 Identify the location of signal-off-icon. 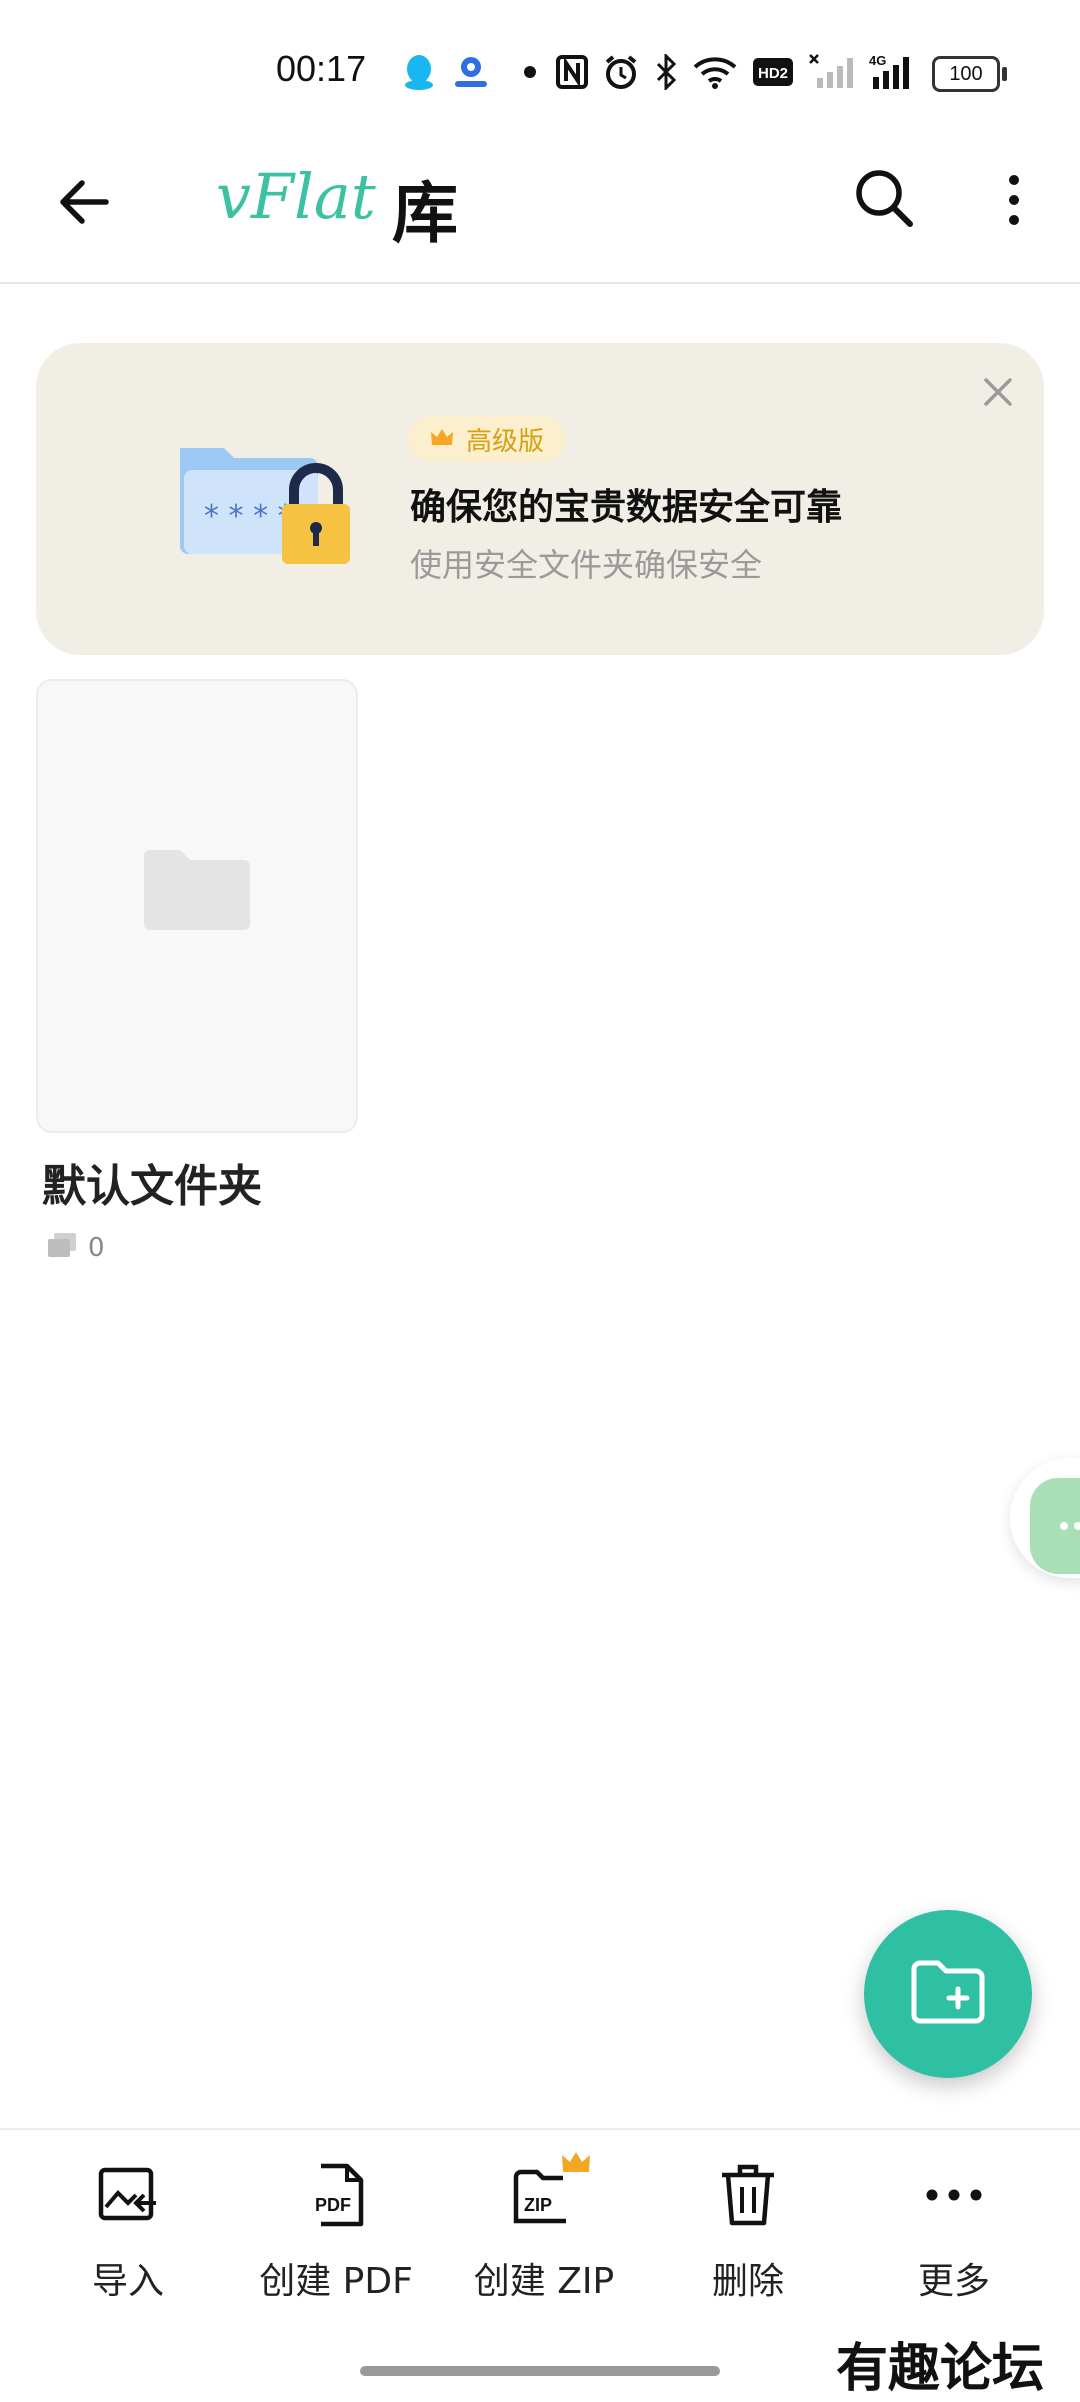
(831, 72).